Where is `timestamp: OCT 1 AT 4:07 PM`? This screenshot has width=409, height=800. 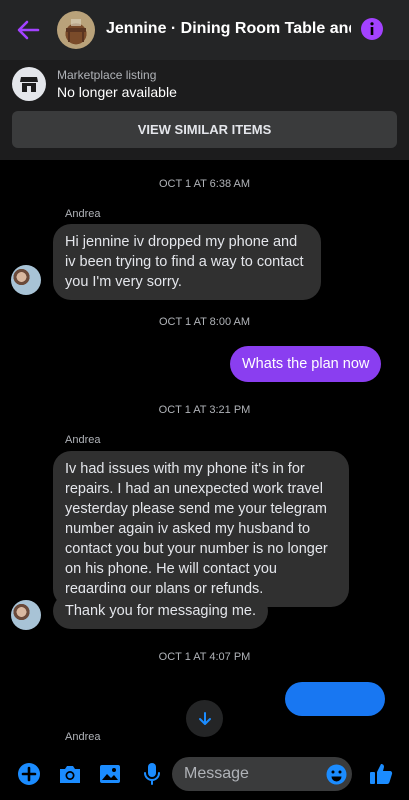 timestamp: OCT 1 AT 4:07 PM is located at coordinates (204, 657).